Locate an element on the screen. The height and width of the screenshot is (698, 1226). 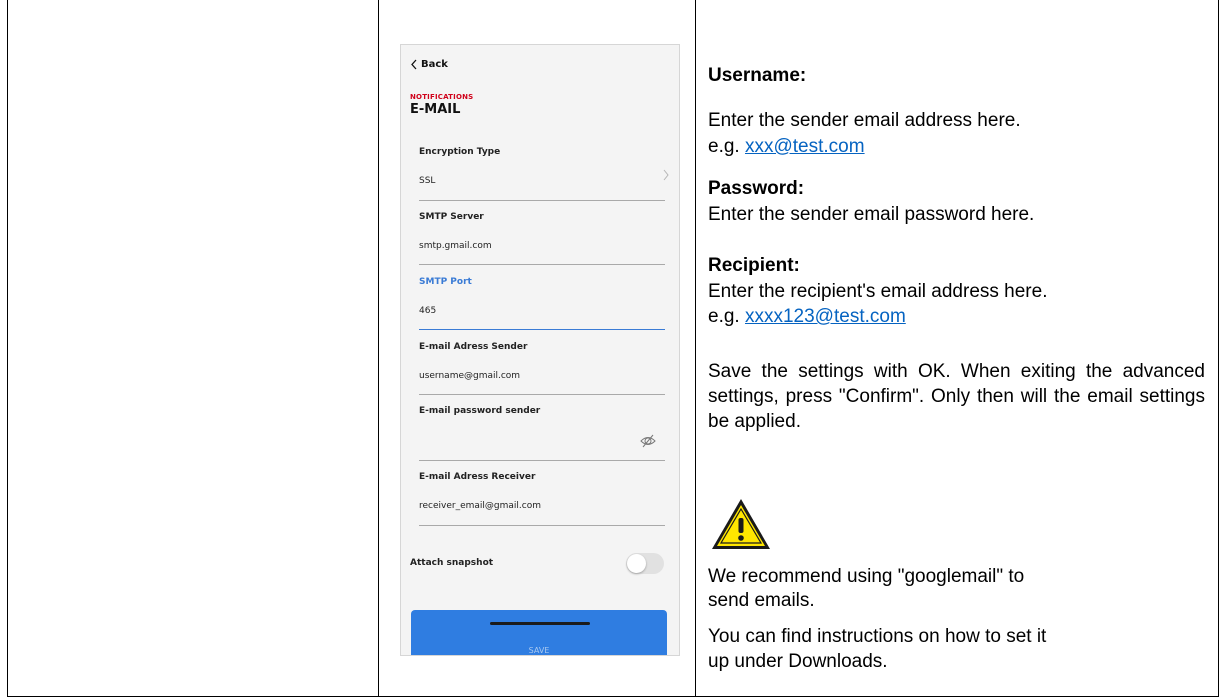
username-example: e.g. xxx@test.com is located at coordinates (786, 146).